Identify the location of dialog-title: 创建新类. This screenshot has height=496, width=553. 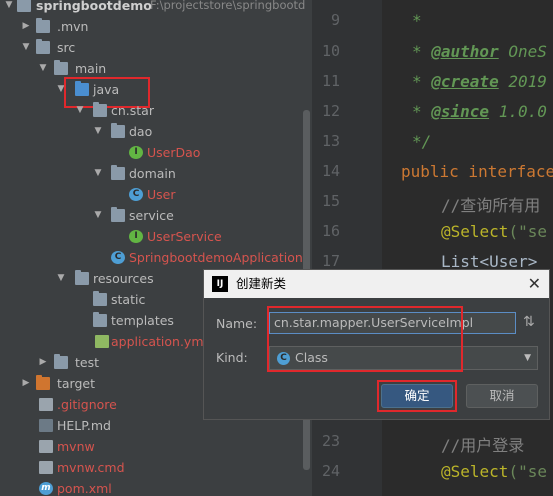
(261, 283).